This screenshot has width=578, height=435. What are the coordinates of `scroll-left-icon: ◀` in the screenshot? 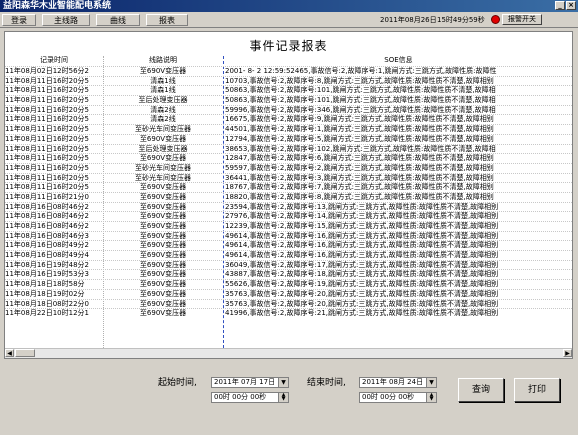 It's located at (9, 353).